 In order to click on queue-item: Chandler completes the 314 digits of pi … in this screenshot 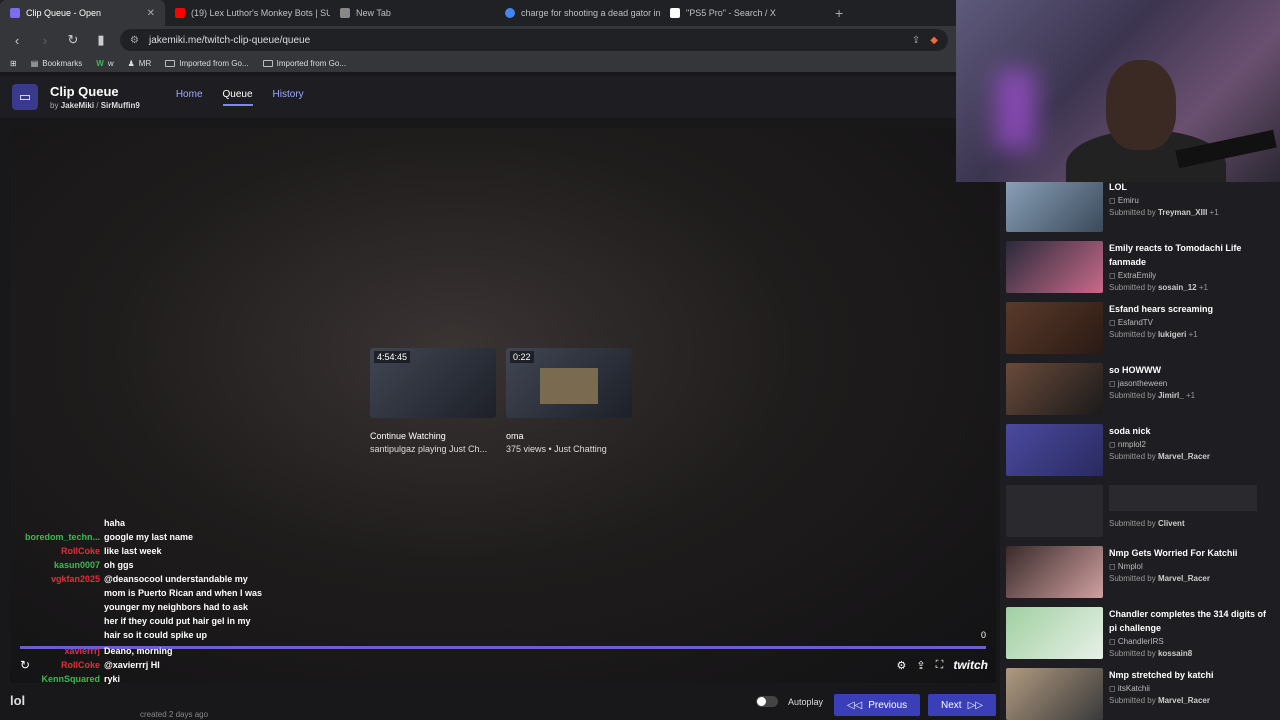, I will do `click(1140, 637)`.